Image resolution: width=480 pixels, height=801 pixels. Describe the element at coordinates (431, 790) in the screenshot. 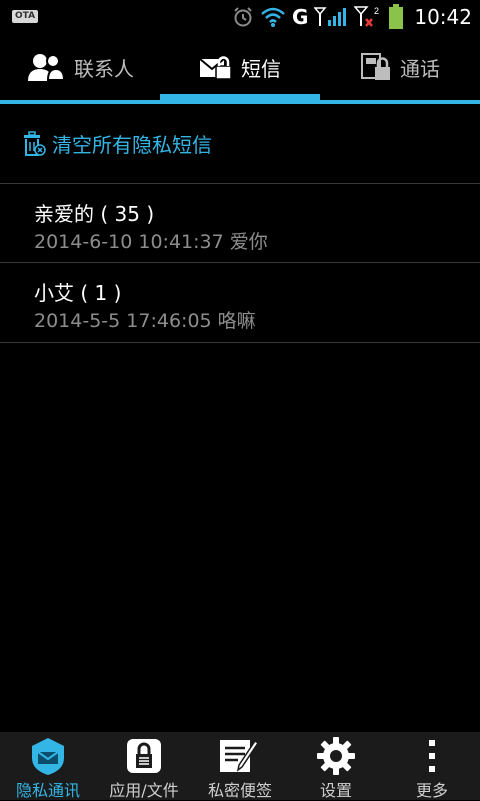

I see `nav-label: 更多` at that location.